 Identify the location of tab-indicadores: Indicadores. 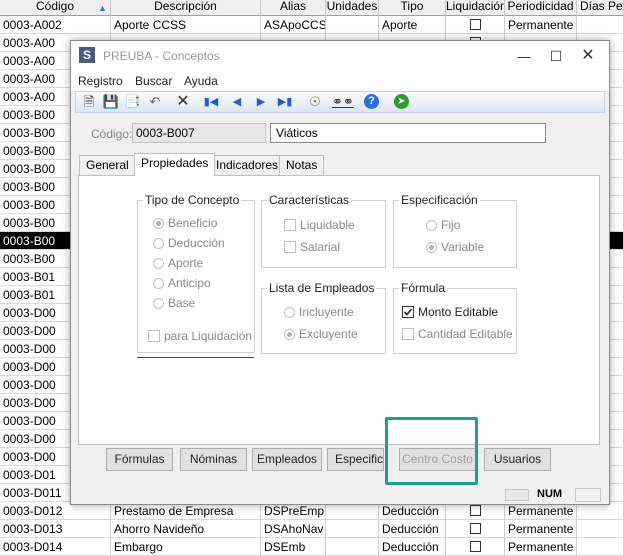
(247, 165).